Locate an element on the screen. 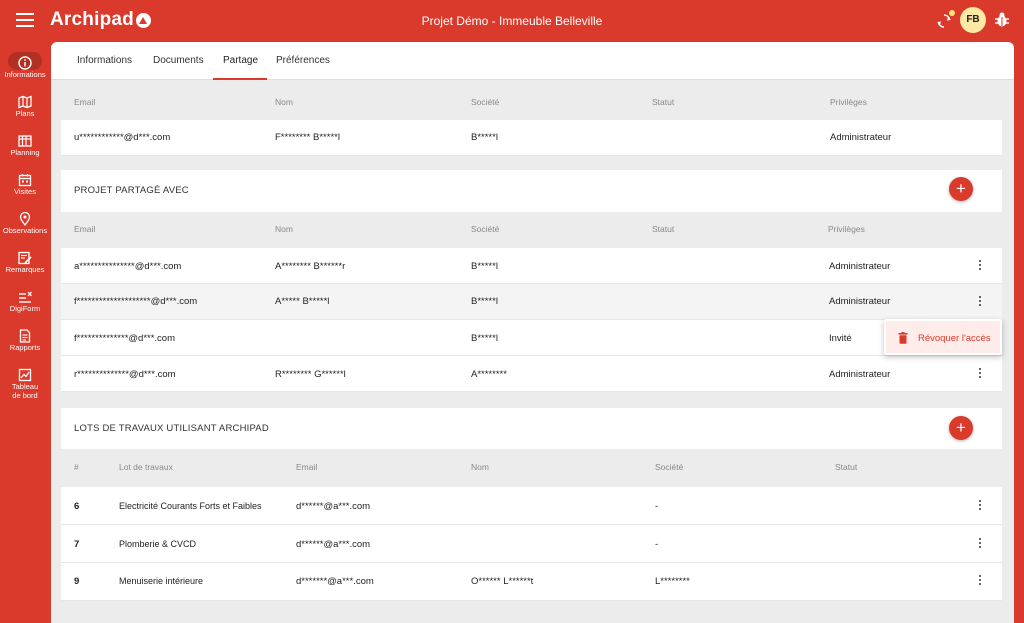 The width and height of the screenshot is (1024, 623). cell-lot: Menuiserie intérieure is located at coordinates (161, 581).